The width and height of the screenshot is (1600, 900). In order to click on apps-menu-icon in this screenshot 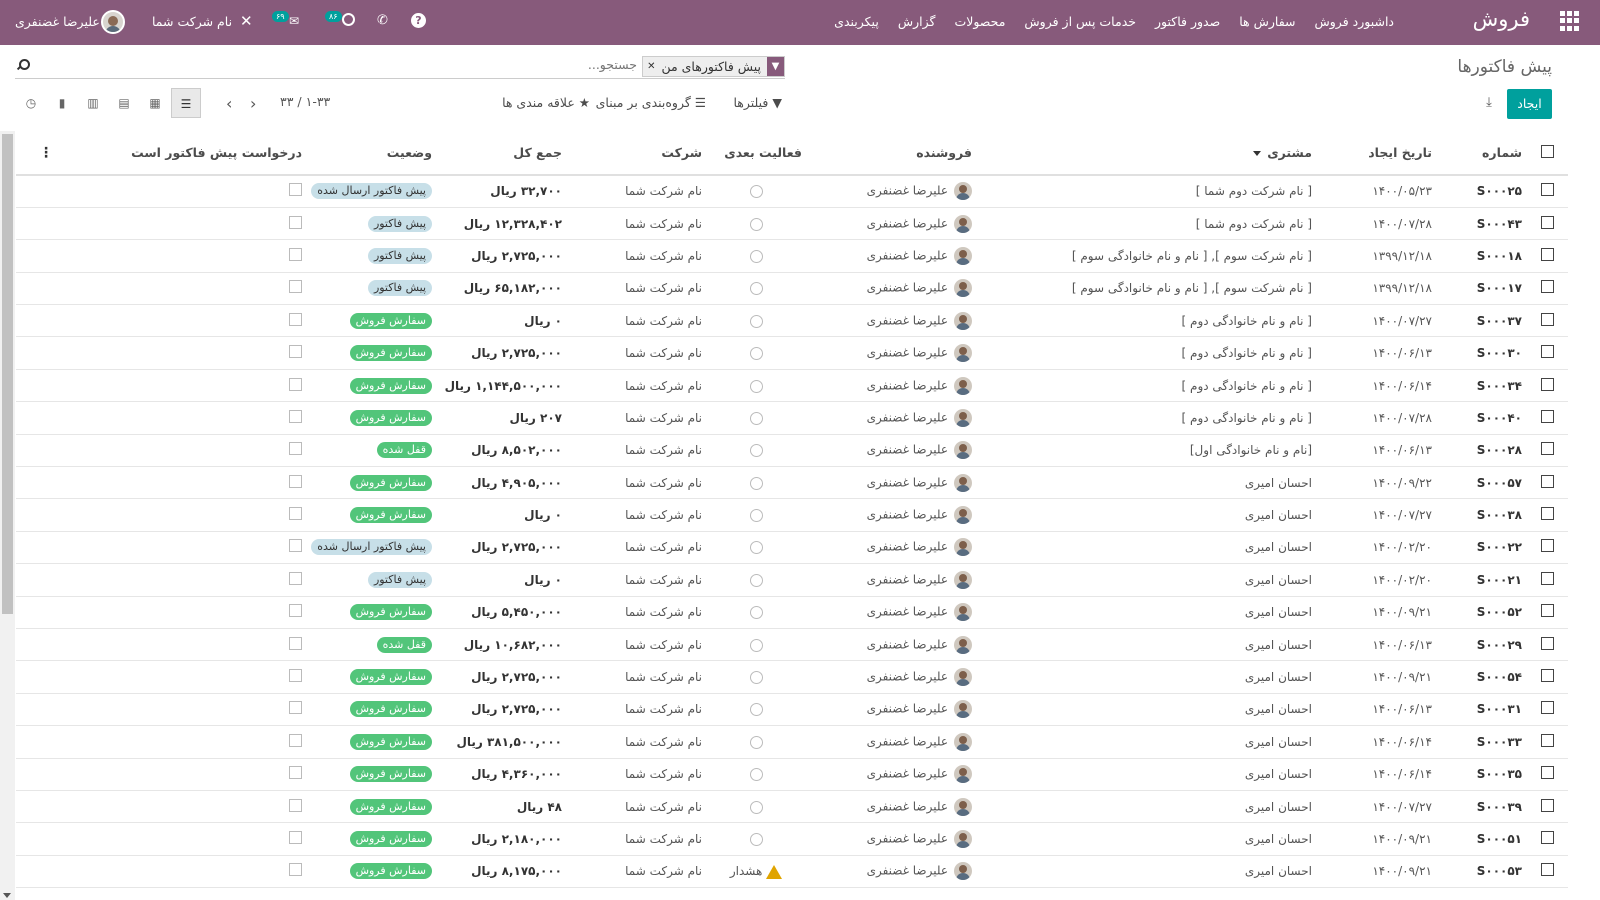, I will do `click(1569, 21)`.